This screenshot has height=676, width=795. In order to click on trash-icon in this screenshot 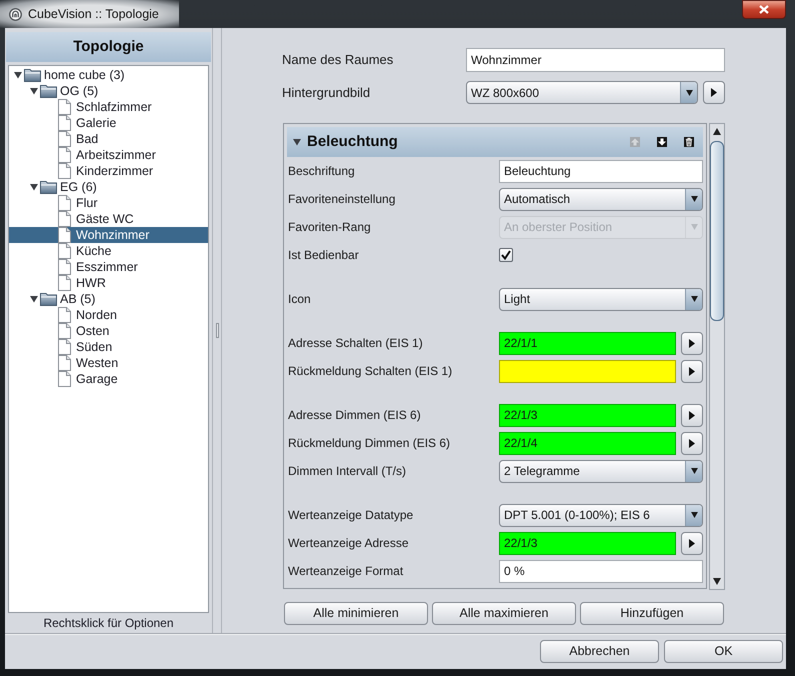, I will do `click(689, 142)`.